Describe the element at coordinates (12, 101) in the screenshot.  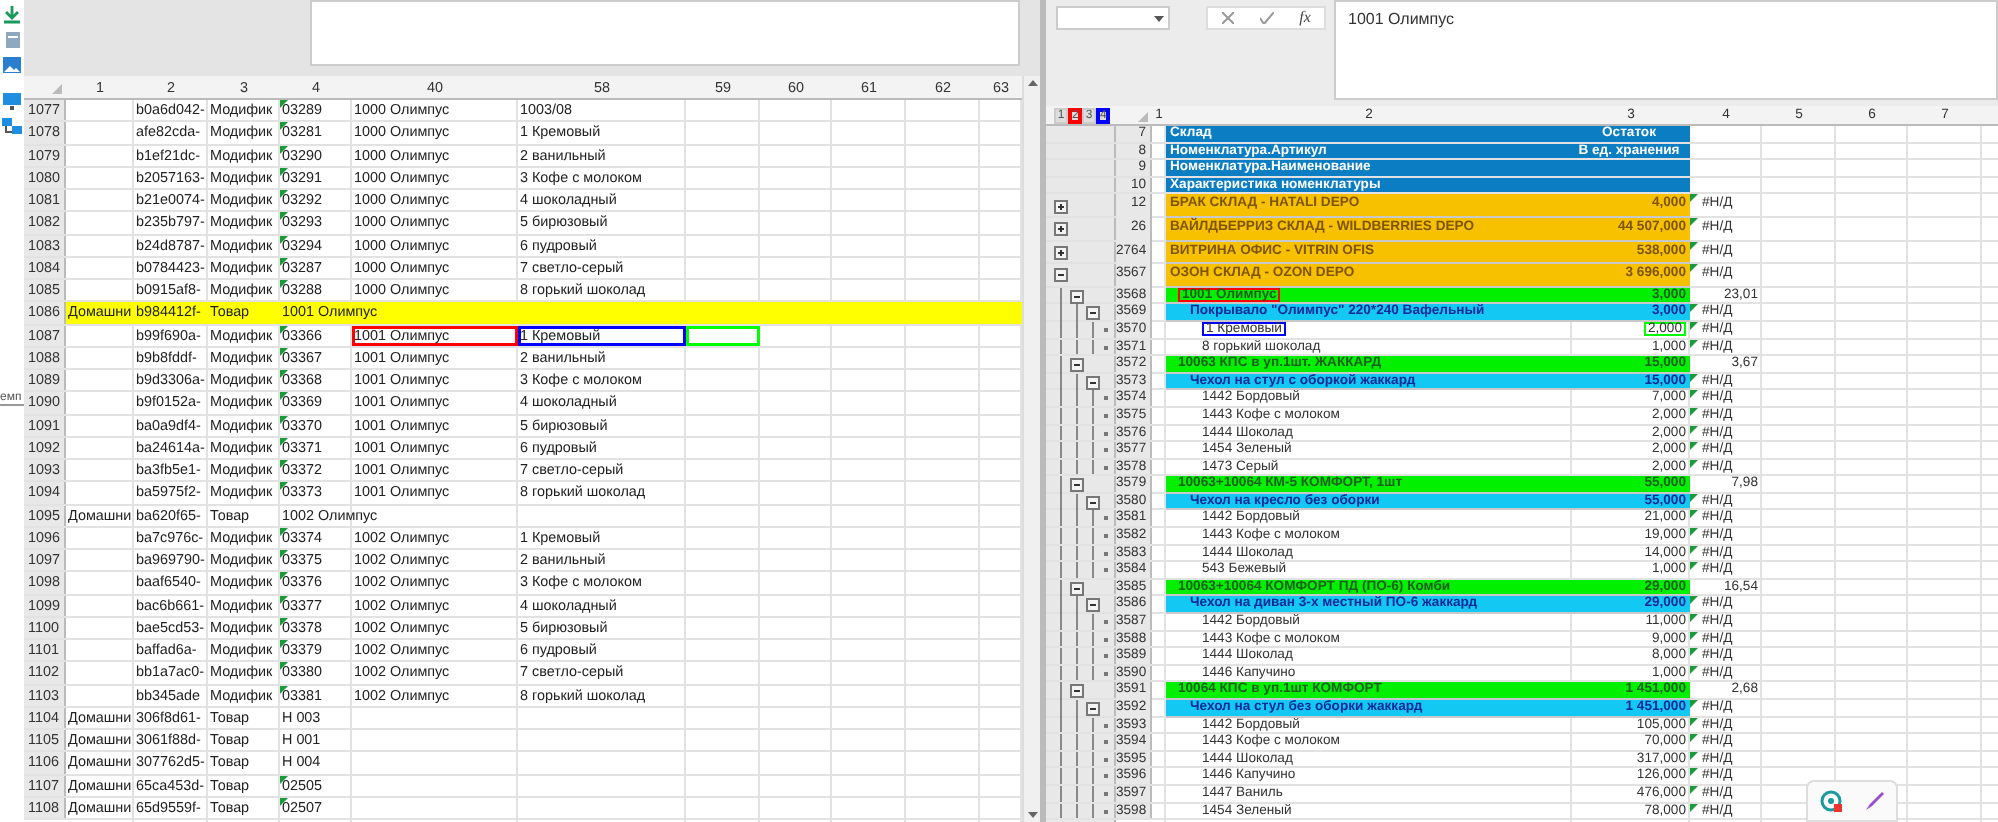
I see `monitor-icon` at that location.